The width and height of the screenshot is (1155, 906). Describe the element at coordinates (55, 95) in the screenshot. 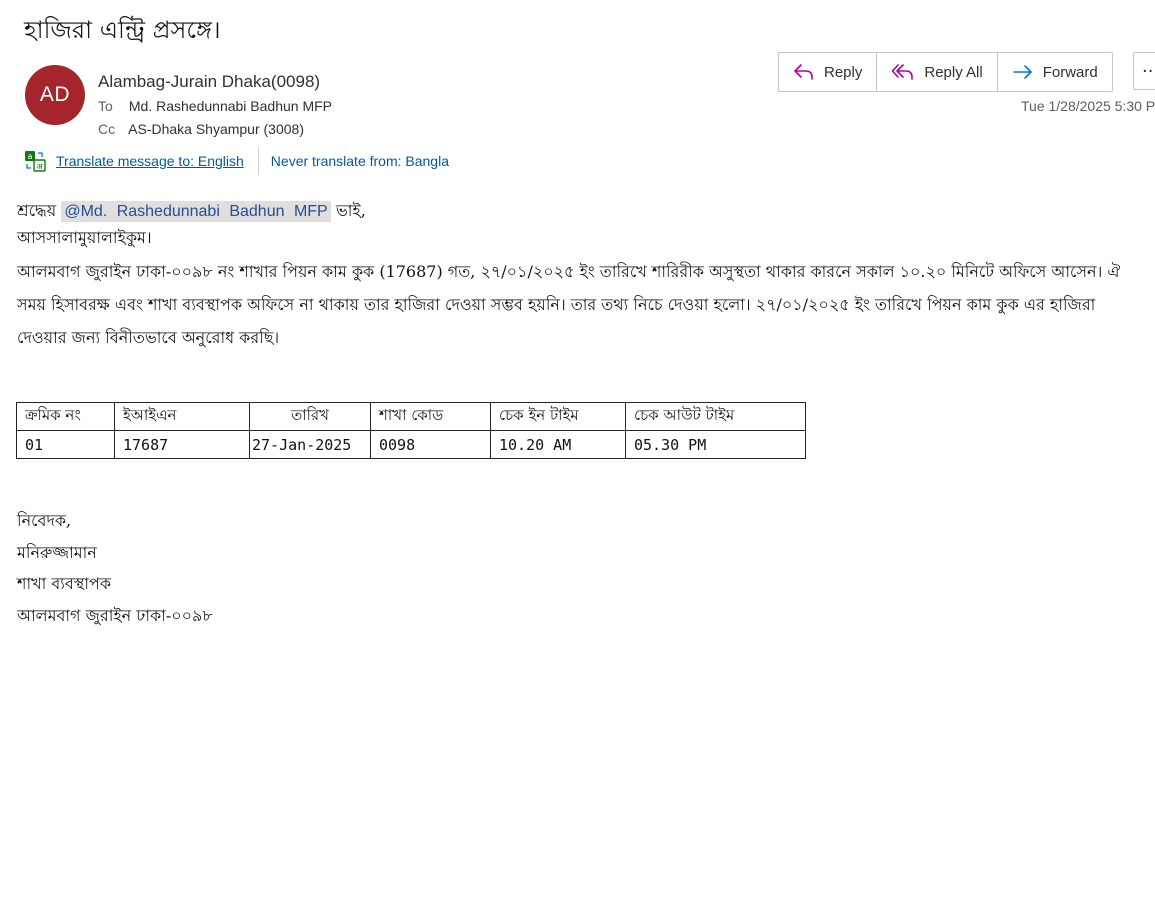

I see `avatar: AD` at that location.